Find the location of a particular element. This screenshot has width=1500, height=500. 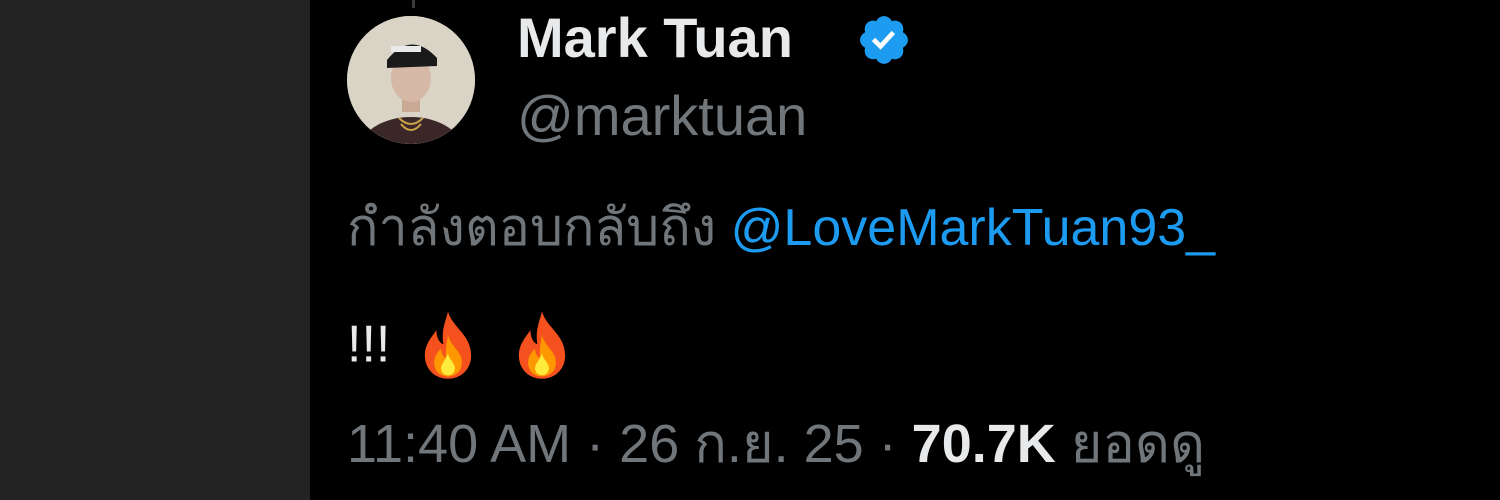

replying-to-line: กำลังตอบกลับถึง @LoveMarkTuan93_ is located at coordinates (781, 228).